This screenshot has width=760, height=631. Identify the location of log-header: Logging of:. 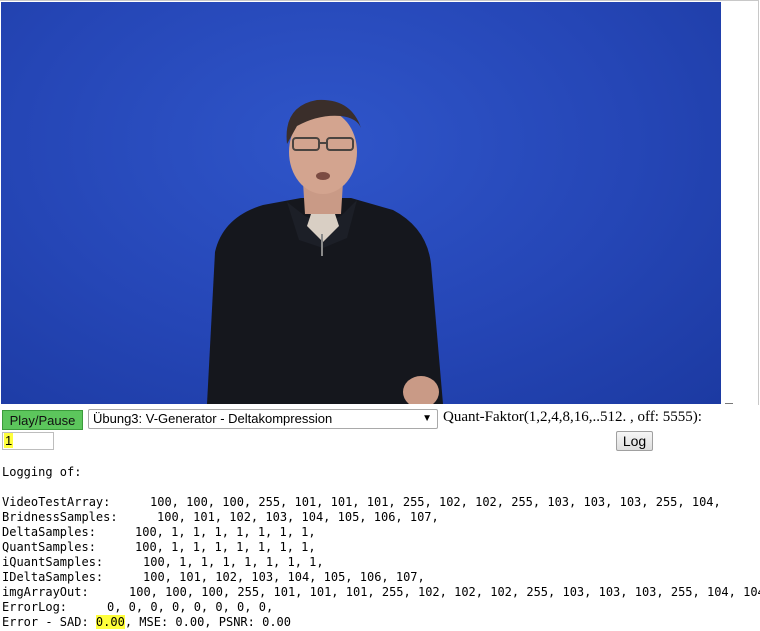
(42, 472).